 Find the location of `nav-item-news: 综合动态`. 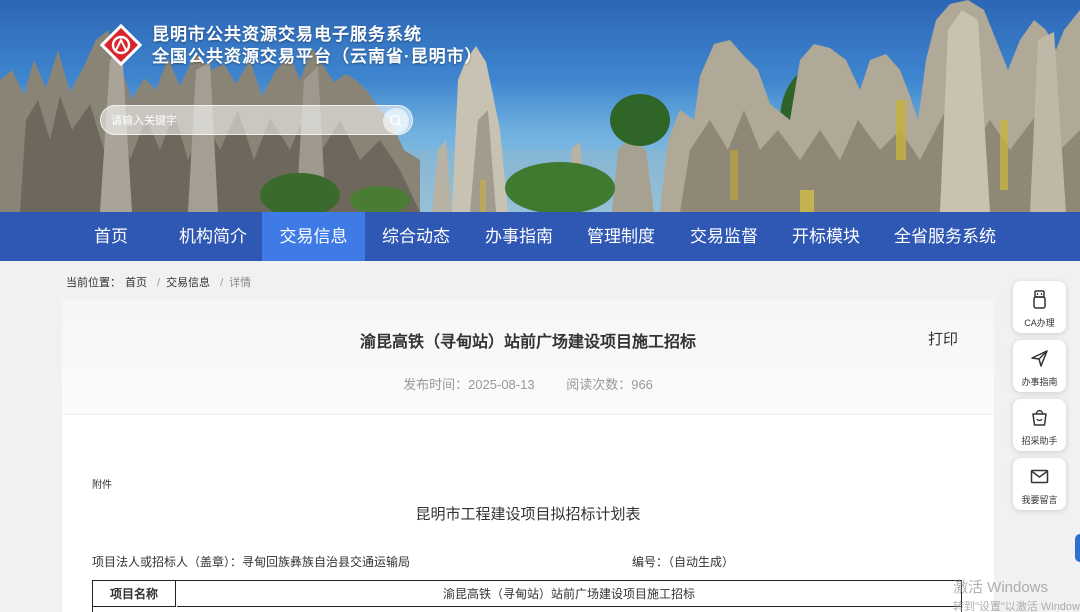

nav-item-news: 综合动态 is located at coordinates (416, 236).